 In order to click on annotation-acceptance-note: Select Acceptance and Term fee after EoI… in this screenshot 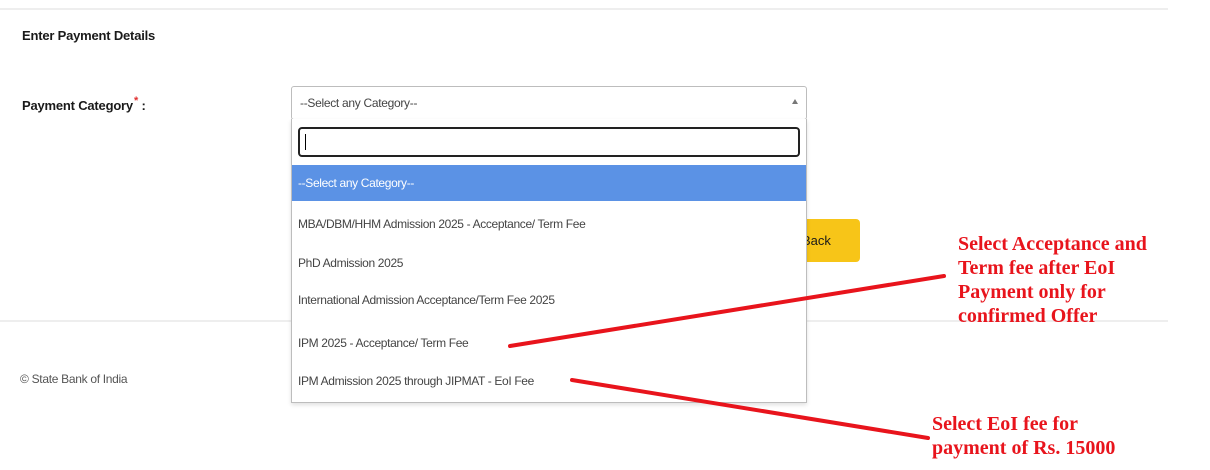, I will do `click(1052, 280)`.